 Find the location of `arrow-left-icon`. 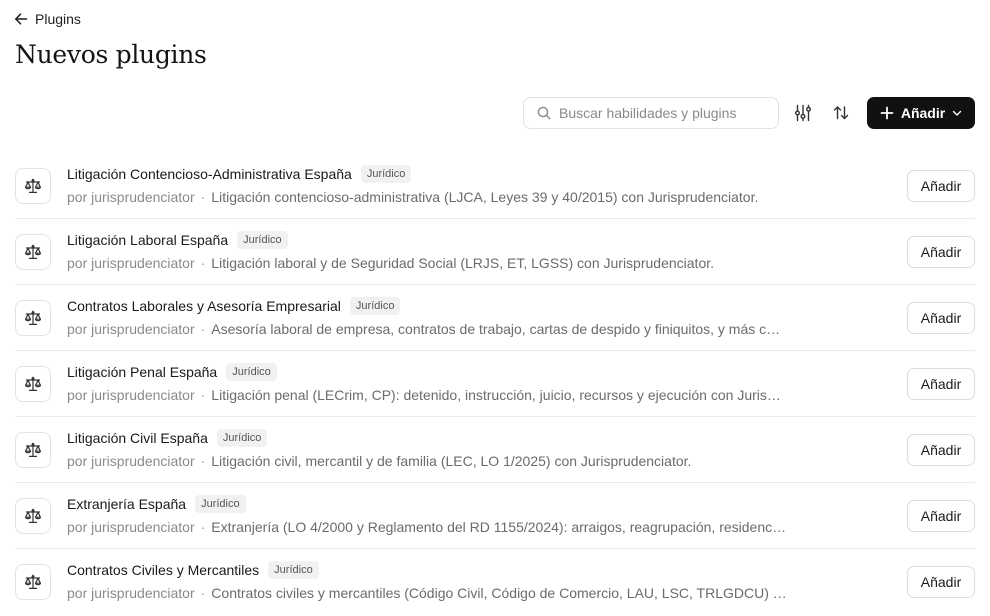

arrow-left-icon is located at coordinates (21, 19).